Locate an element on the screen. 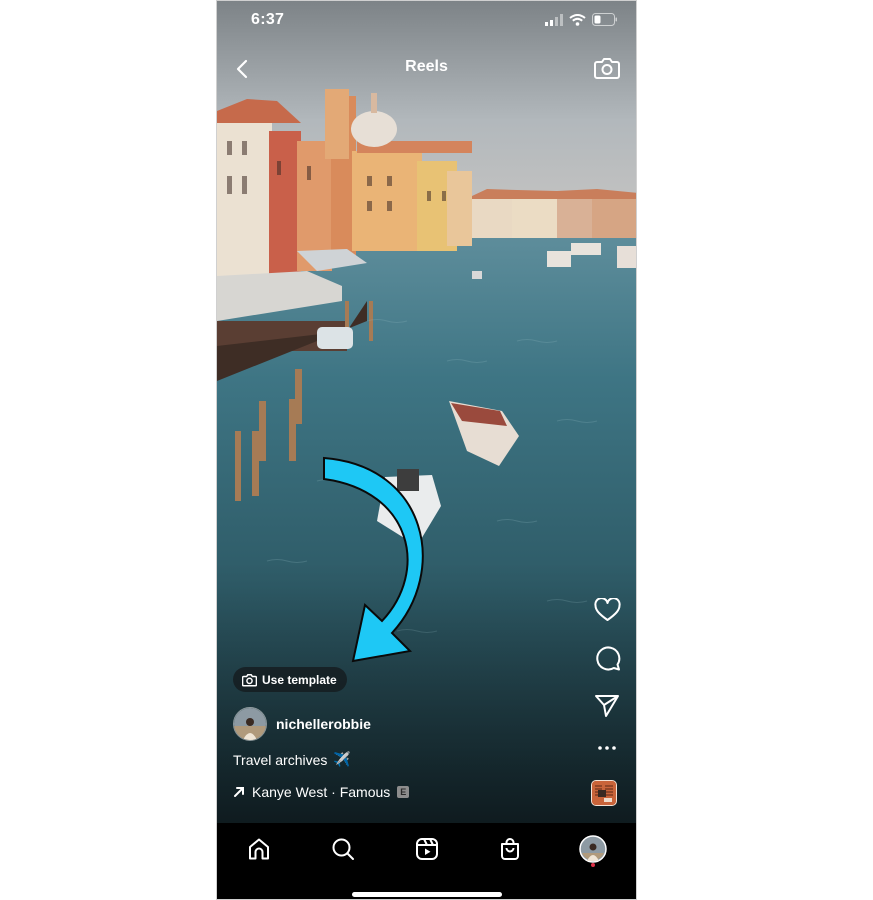 The width and height of the screenshot is (873, 900). home-indicator is located at coordinates (427, 894).